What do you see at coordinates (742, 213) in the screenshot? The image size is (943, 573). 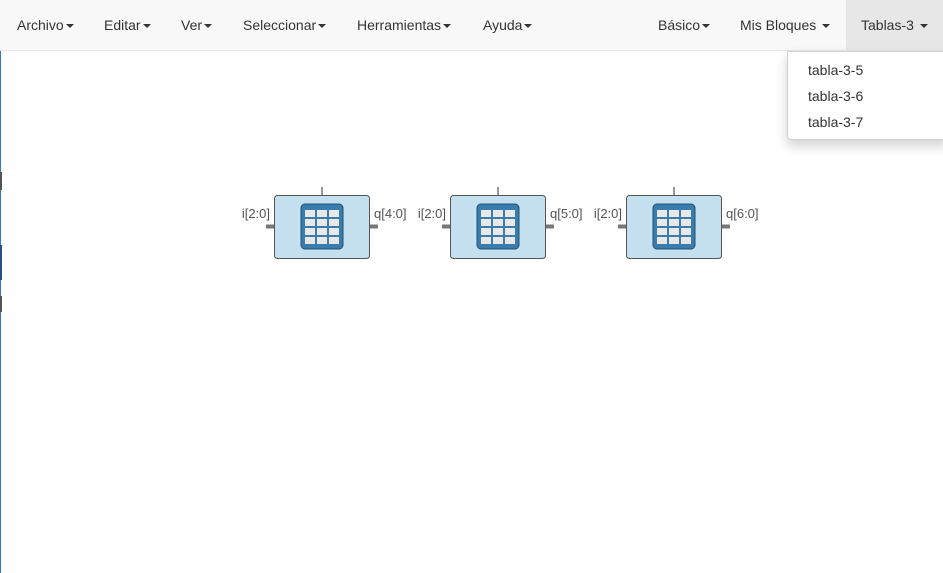 I see `output-port-label: q[6:0]` at bounding box center [742, 213].